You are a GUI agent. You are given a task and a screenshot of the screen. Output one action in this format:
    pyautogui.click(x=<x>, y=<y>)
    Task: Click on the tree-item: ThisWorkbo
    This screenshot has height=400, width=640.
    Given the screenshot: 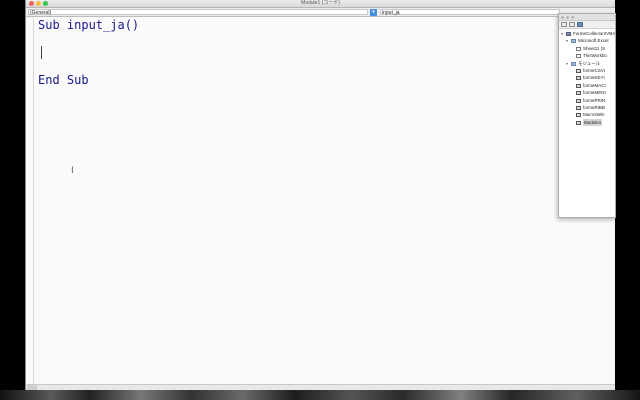 What is the action you would take?
    pyautogui.click(x=587, y=55)
    